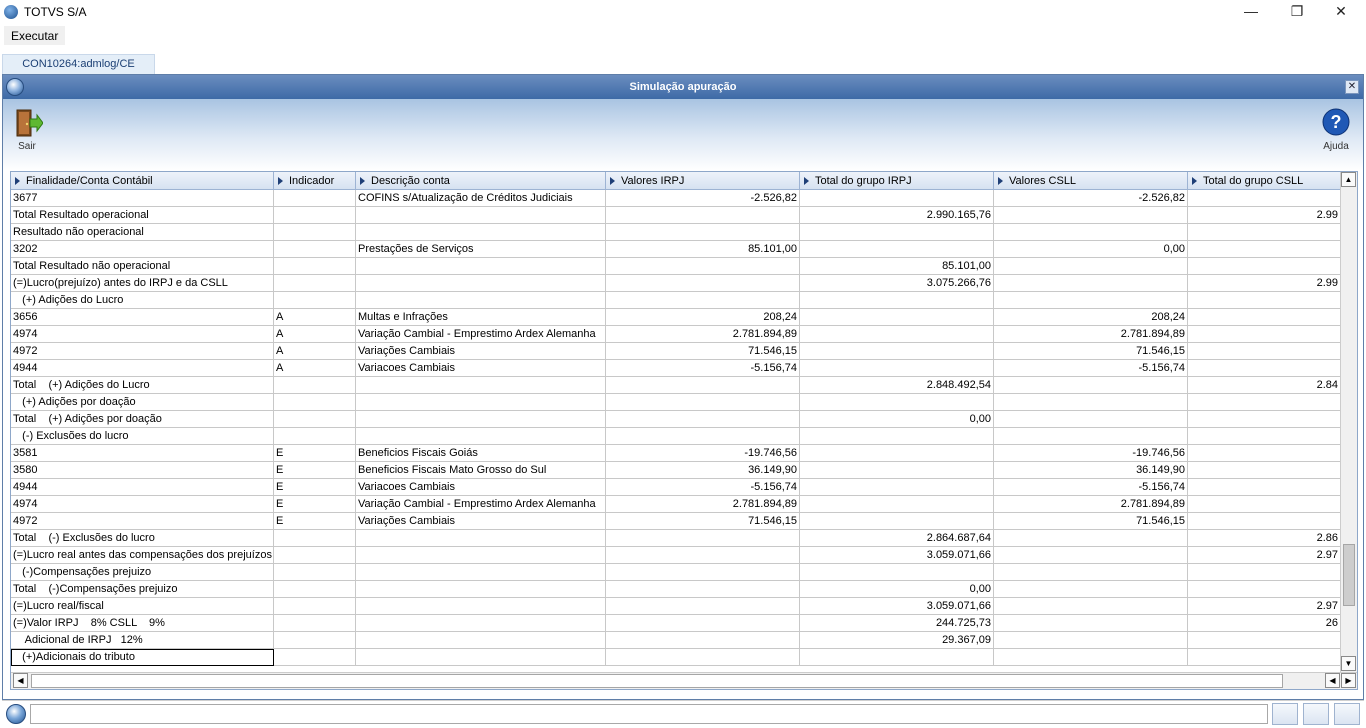  I want to click on table-cell: 4972, so click(142, 521).